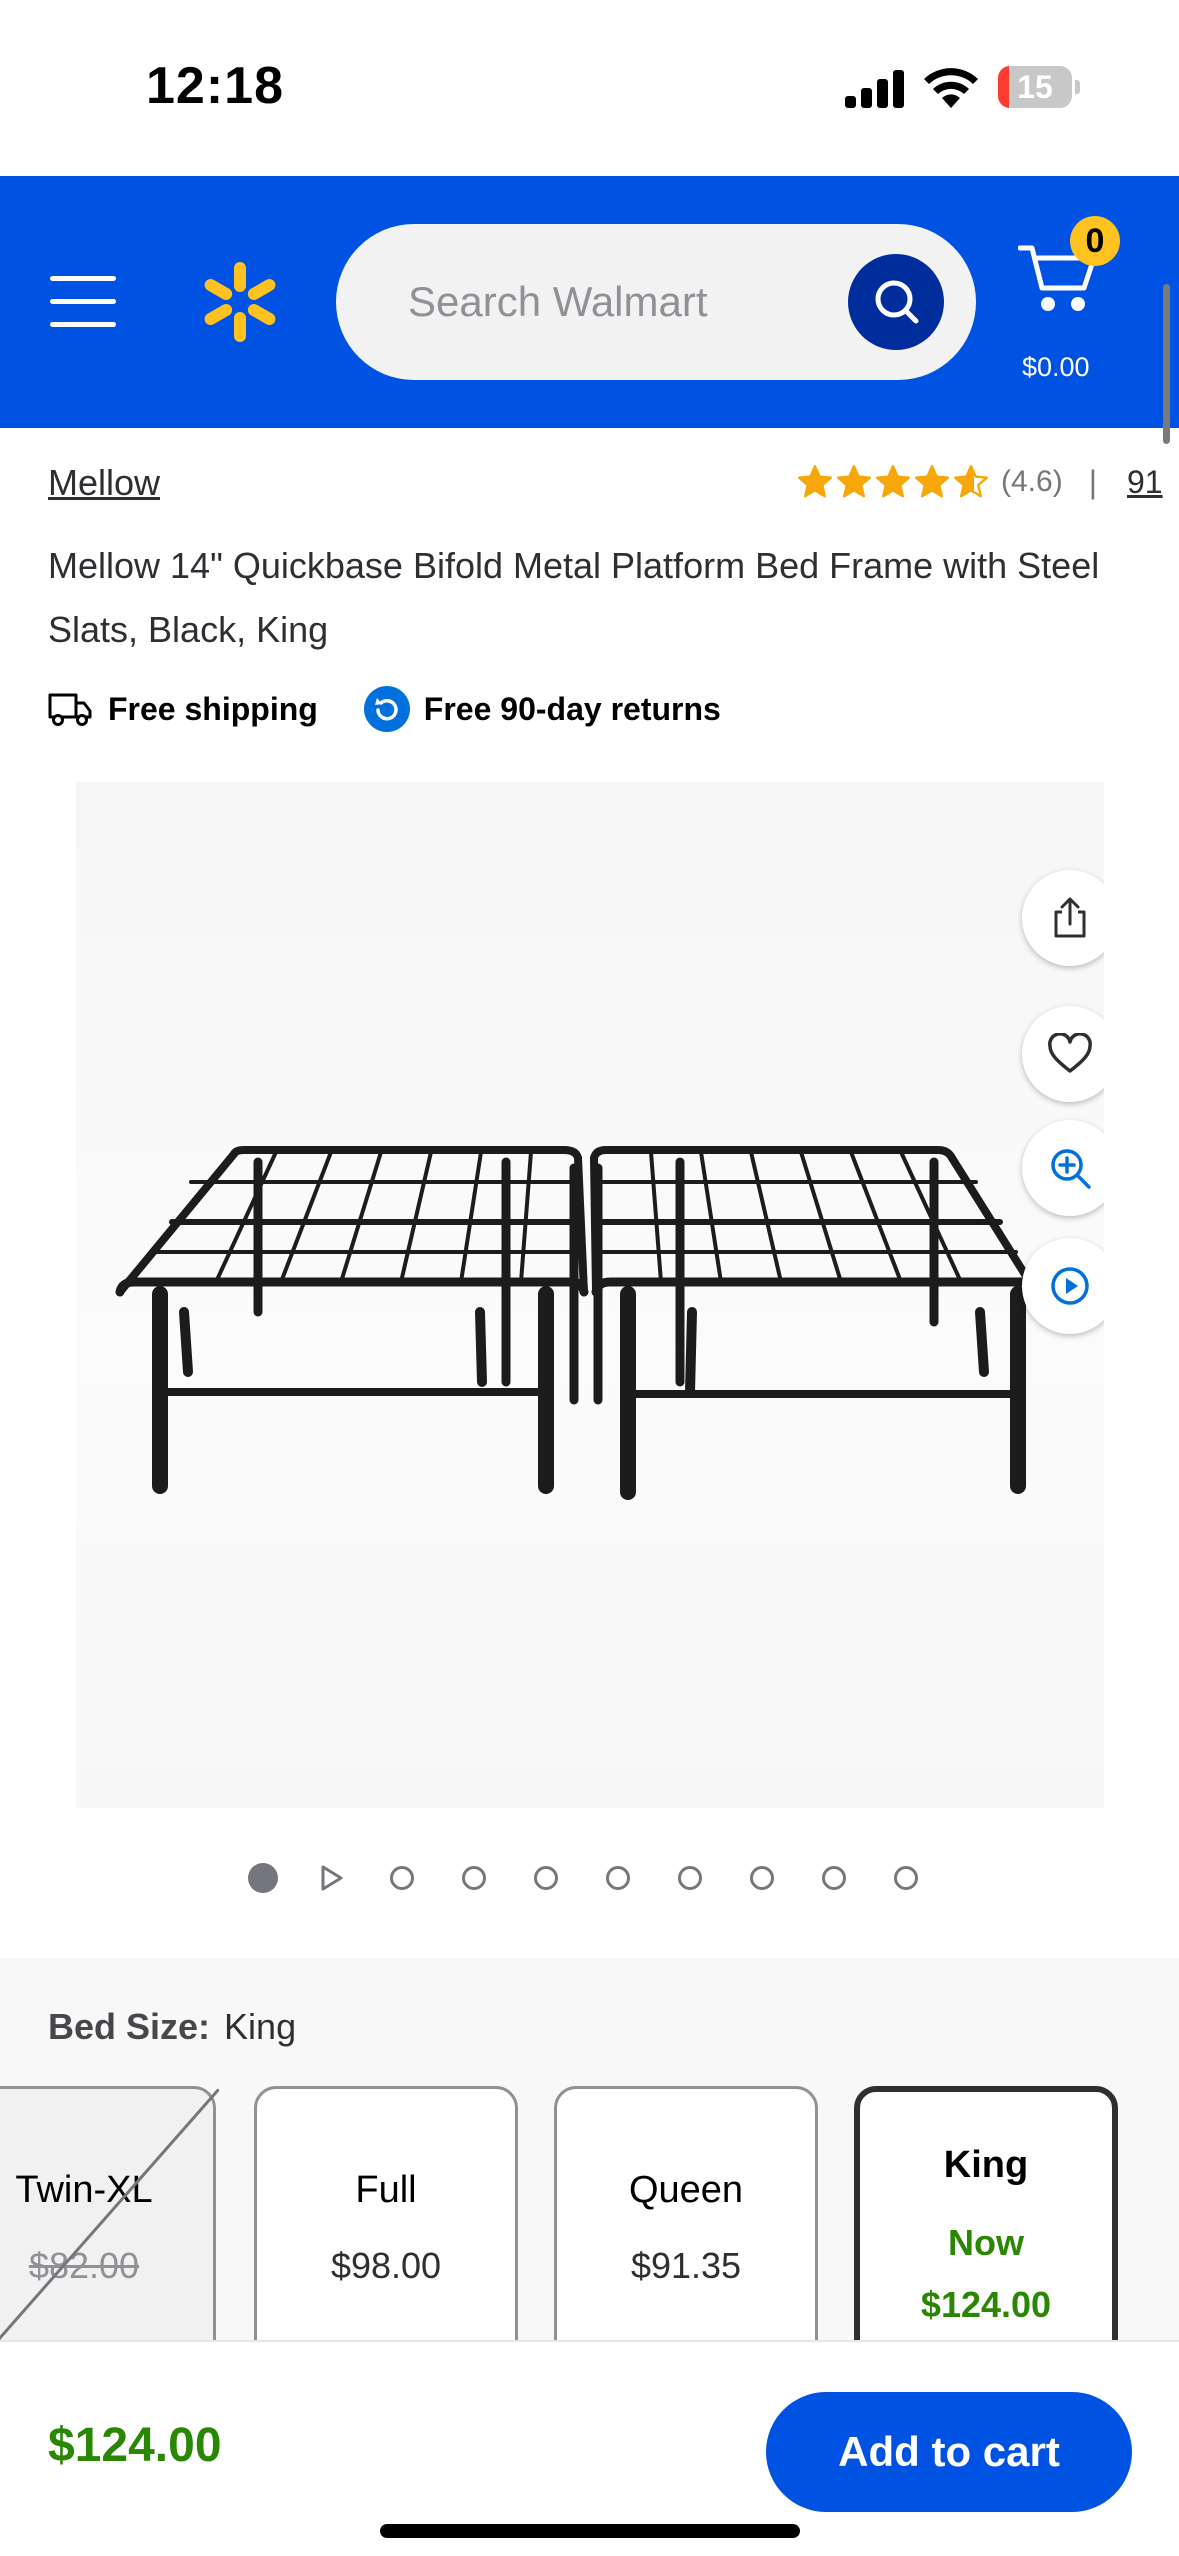 The image size is (1179, 2556). Describe the element at coordinates (104, 483) in the screenshot. I see `brand-link: Mellow` at that location.